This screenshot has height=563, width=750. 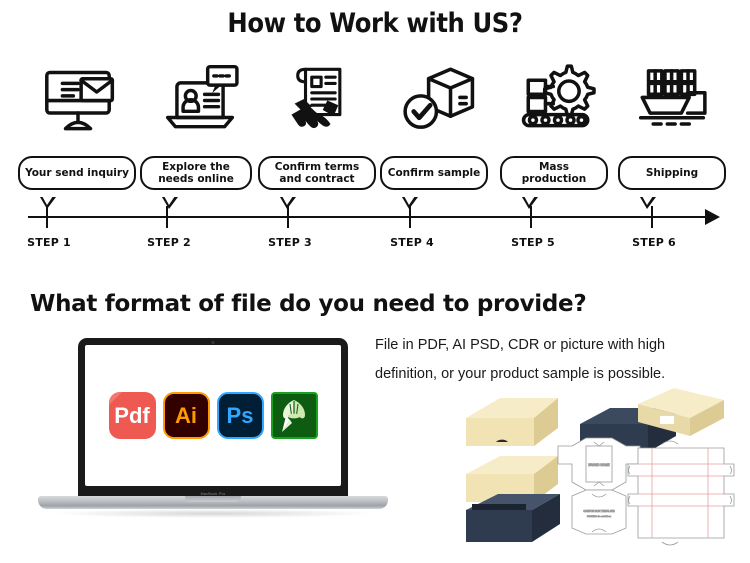 What do you see at coordinates (554, 172) in the screenshot?
I see `step-bubble-label-5: Mass production` at bounding box center [554, 172].